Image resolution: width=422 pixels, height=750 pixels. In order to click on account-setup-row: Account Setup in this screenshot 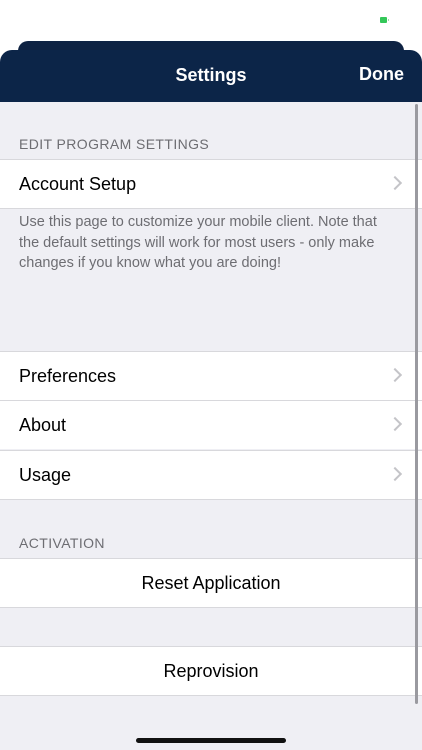, I will do `click(211, 184)`.